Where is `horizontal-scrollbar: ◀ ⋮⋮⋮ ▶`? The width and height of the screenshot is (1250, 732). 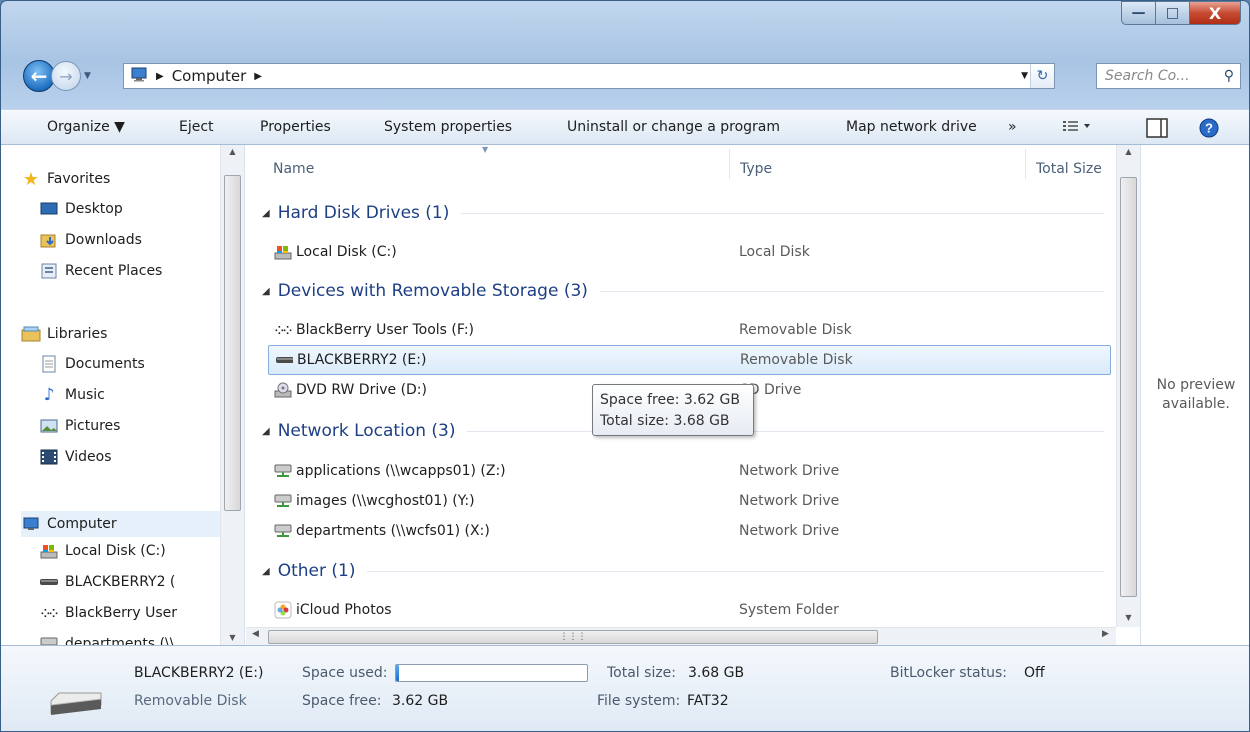 horizontal-scrollbar: ◀ ⋮⋮⋮ ▶ is located at coordinates (681, 636).